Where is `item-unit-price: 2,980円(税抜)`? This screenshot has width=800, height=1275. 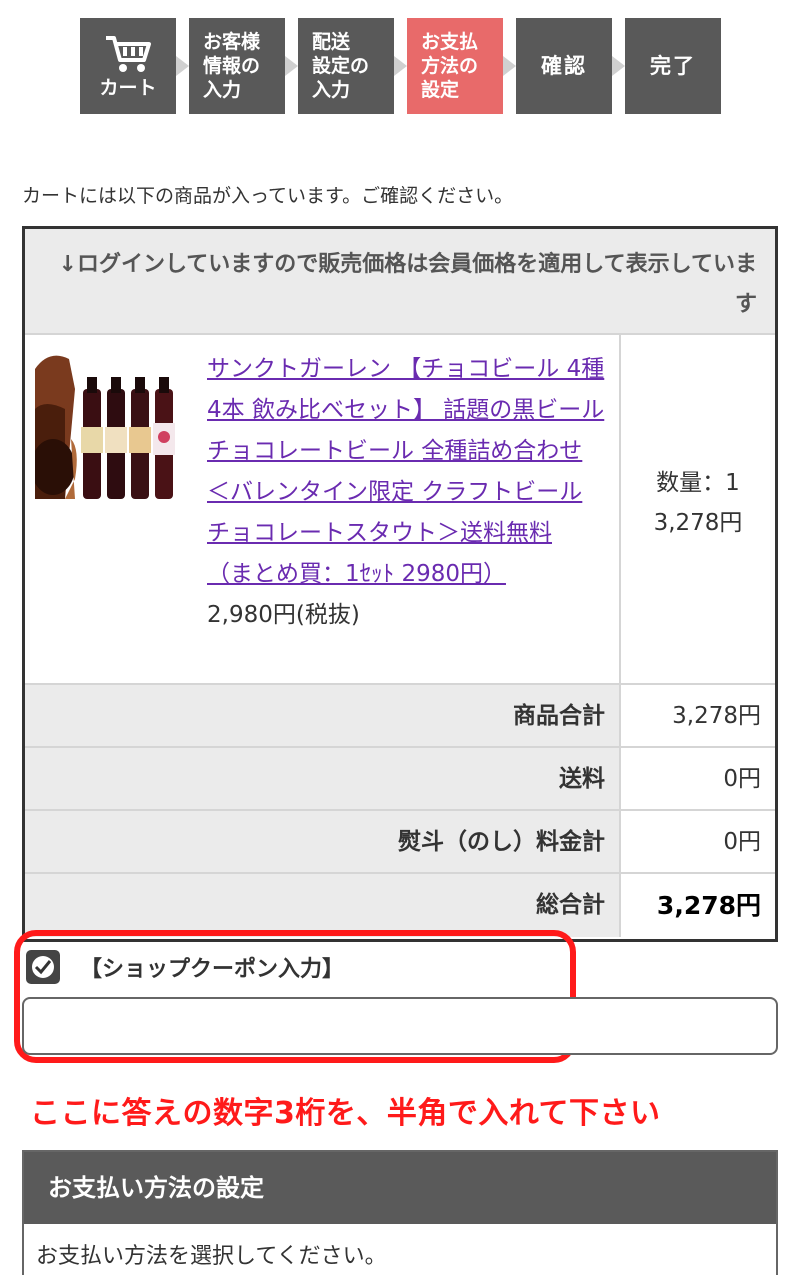
item-unit-price: 2,980円(税抜) is located at coordinates (283, 615).